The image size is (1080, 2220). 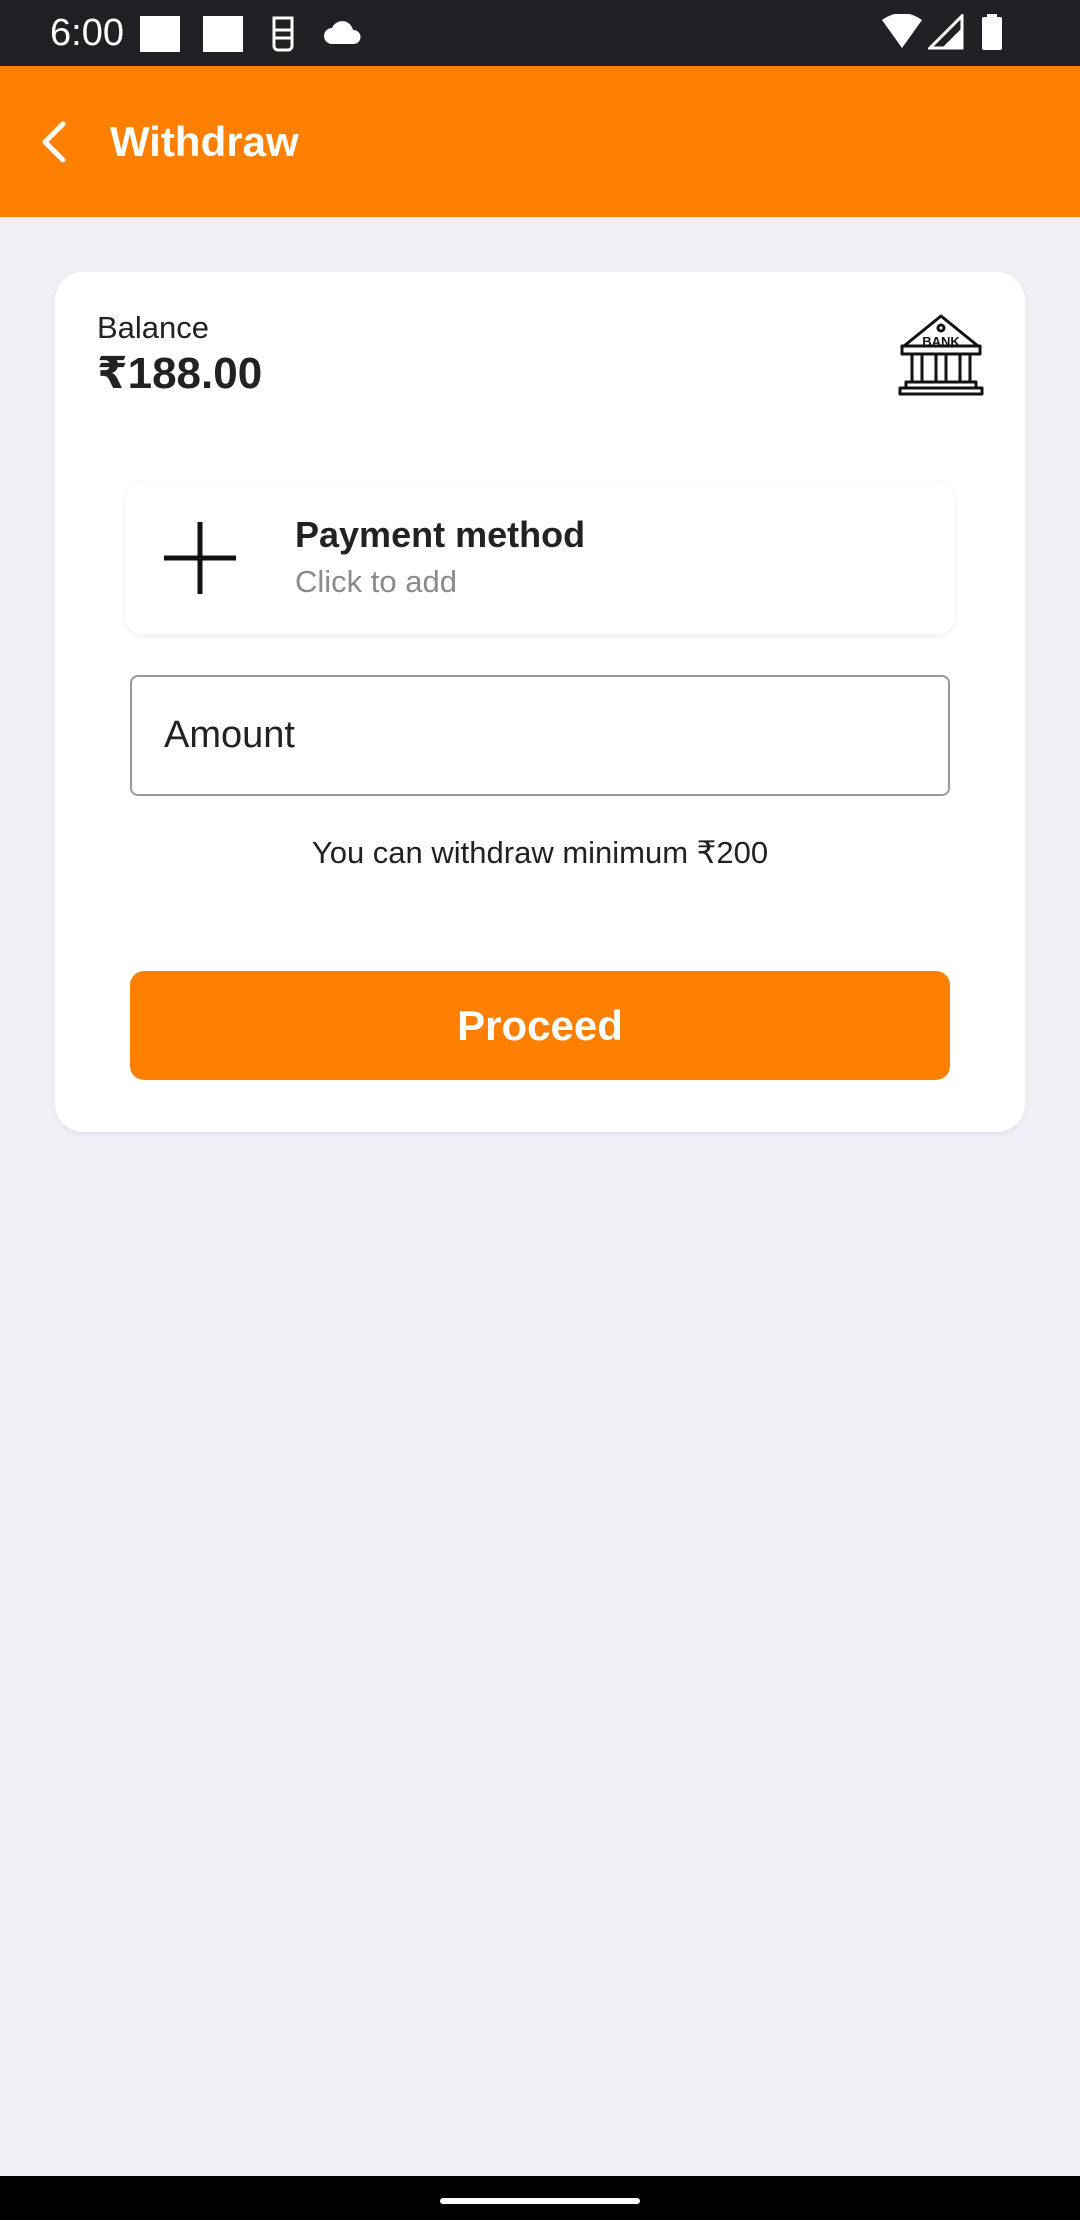 I want to click on payment-method-subtitle: Click to add, so click(x=376, y=581).